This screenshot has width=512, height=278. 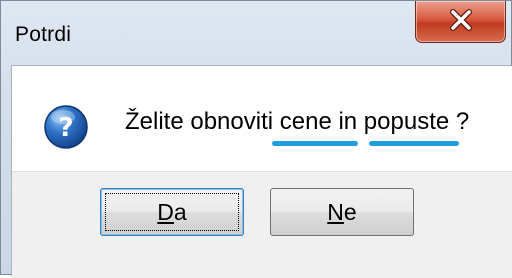 What do you see at coordinates (414, 143) in the screenshot?
I see `highlight-underline-popuste` at bounding box center [414, 143].